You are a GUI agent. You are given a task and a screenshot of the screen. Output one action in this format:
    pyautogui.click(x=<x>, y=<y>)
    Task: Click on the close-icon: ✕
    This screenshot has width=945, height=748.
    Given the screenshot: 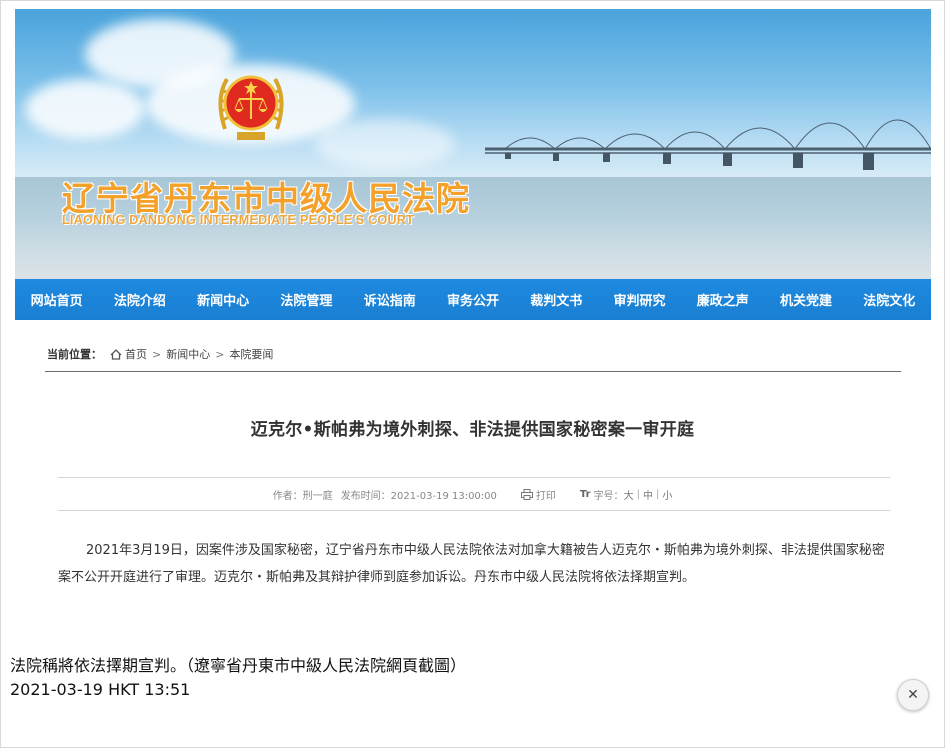 What is the action you would take?
    pyautogui.click(x=913, y=695)
    